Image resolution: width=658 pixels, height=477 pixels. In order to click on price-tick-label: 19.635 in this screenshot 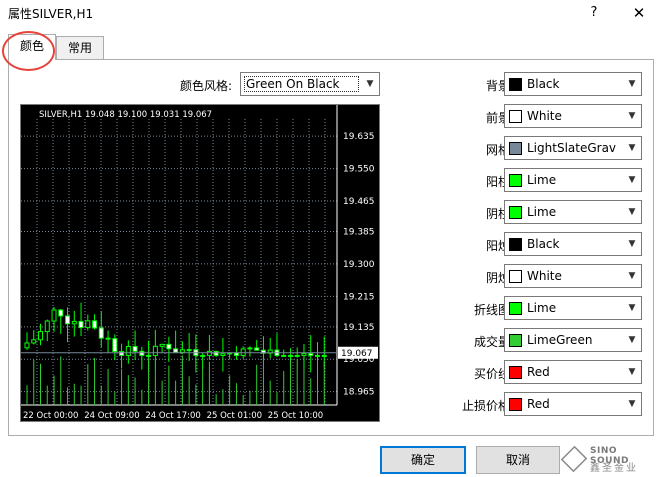, I will do `click(359, 137)`.